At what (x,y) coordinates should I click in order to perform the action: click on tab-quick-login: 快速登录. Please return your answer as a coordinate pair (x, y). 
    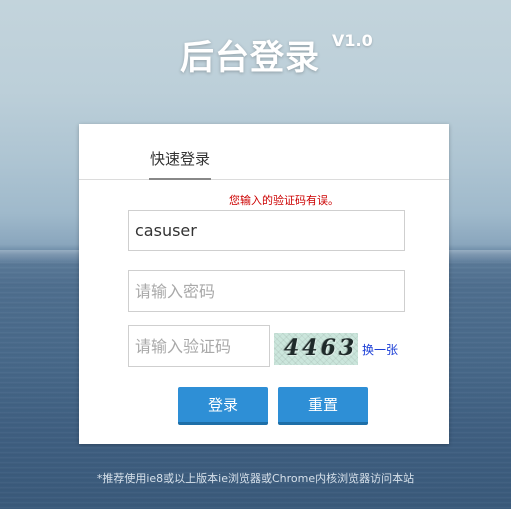
    Looking at the image, I should click on (180, 164).